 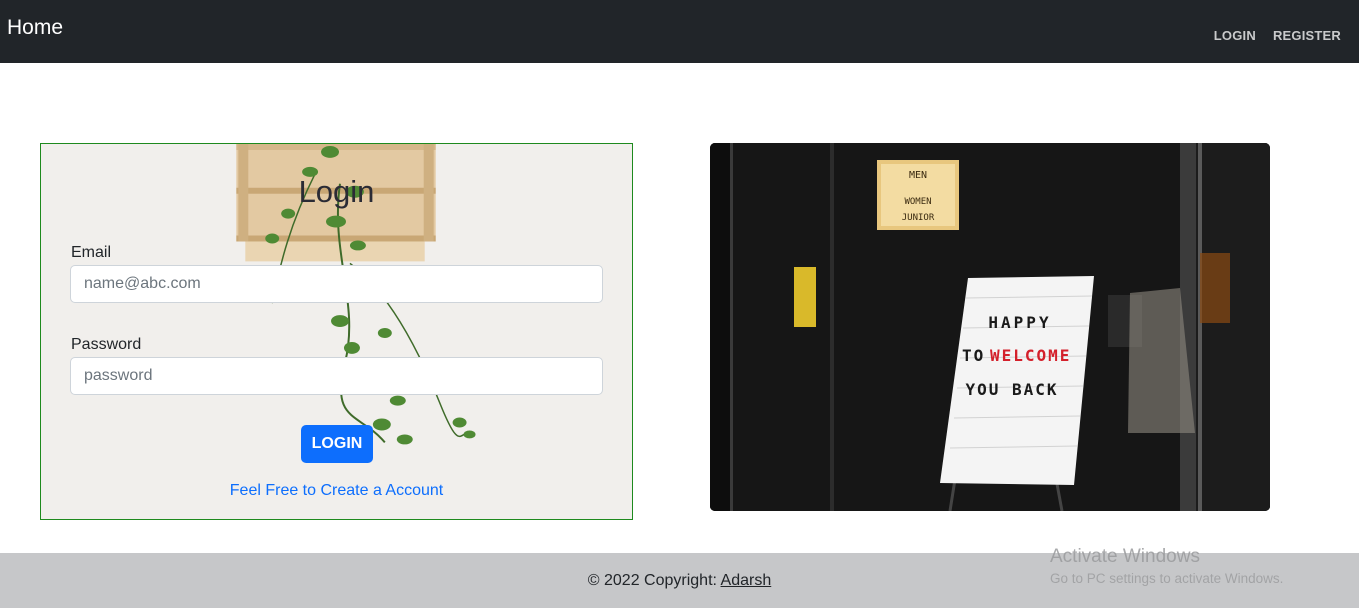 What do you see at coordinates (35, 28) in the screenshot?
I see `home-brand-link: Home` at bounding box center [35, 28].